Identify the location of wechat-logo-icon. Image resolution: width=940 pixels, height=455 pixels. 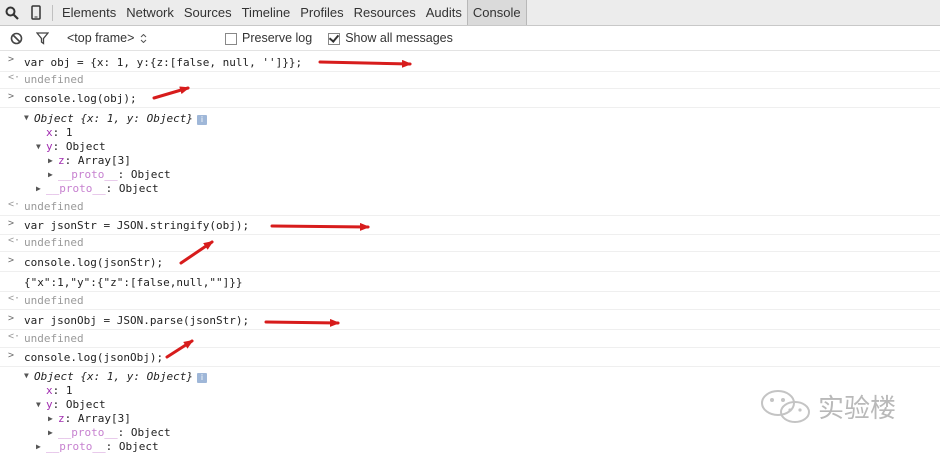
(785, 406).